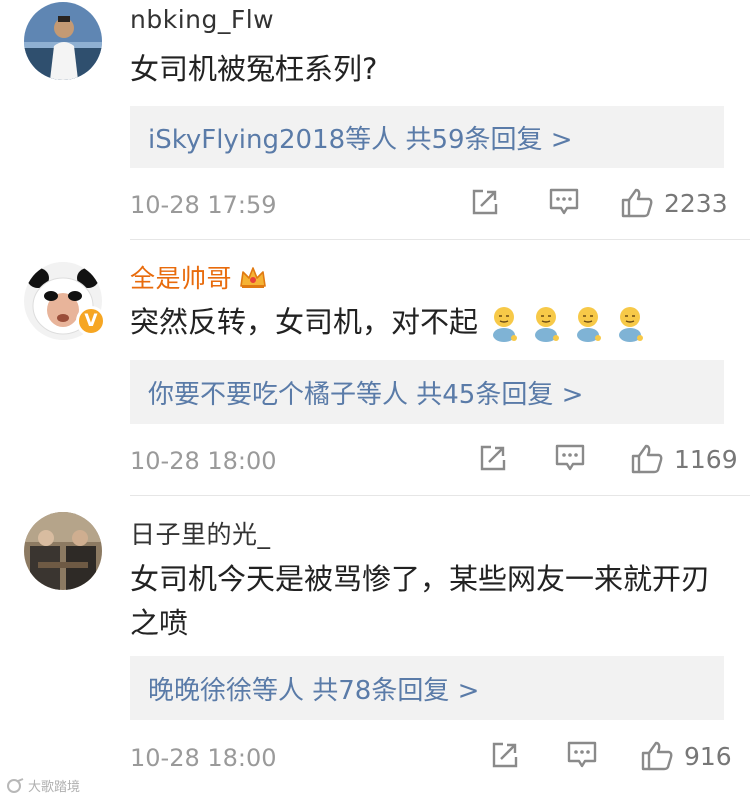 This screenshot has height=801, width=750. Describe the element at coordinates (200, 533) in the screenshot. I see `username: 日子里的光_` at that location.